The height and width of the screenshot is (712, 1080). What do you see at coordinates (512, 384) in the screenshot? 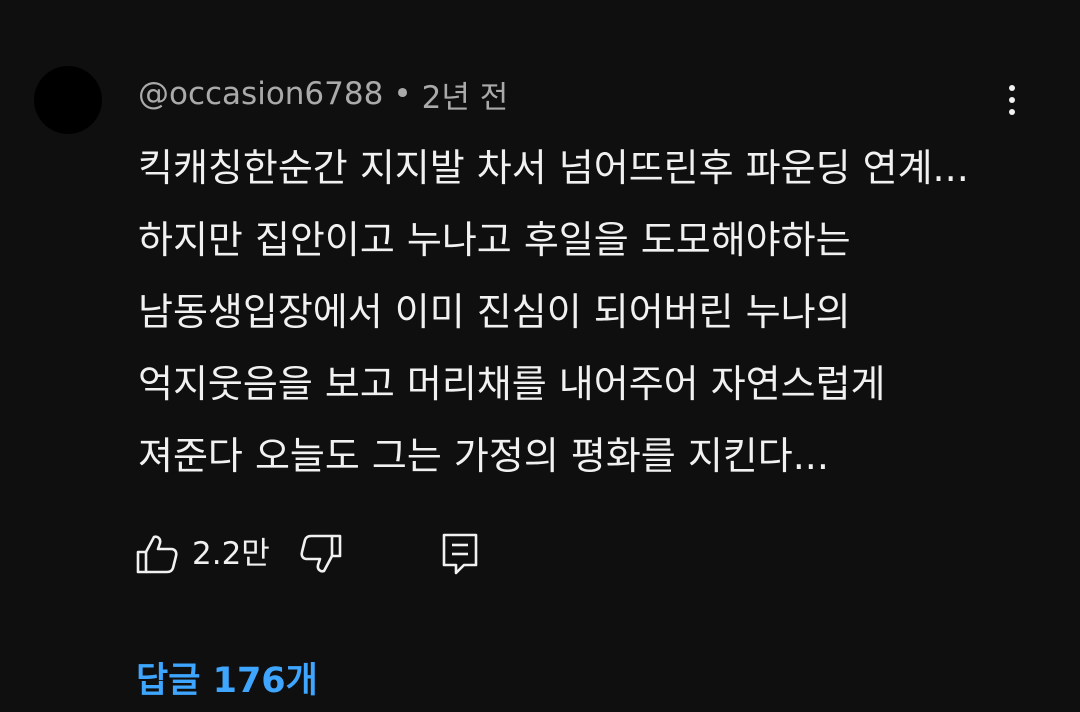
I see `comment-body-line: 억지웃음을 보고 머리채를 내어주어 자연스럽게` at bounding box center [512, 384].